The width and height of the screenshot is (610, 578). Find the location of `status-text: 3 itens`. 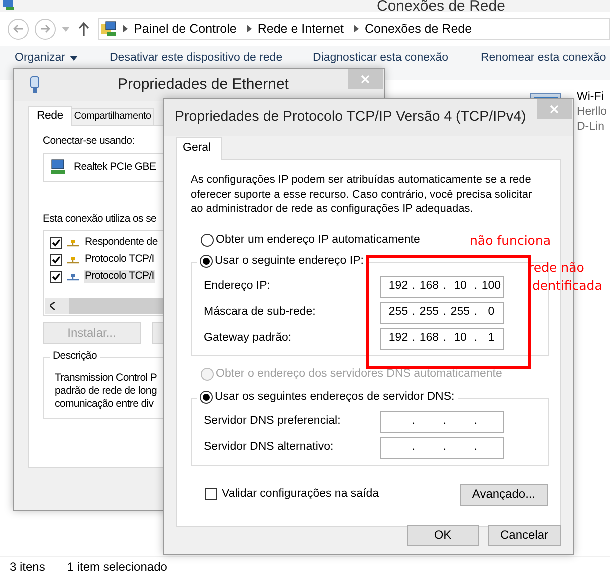

status-text: 3 itens is located at coordinates (28, 567).